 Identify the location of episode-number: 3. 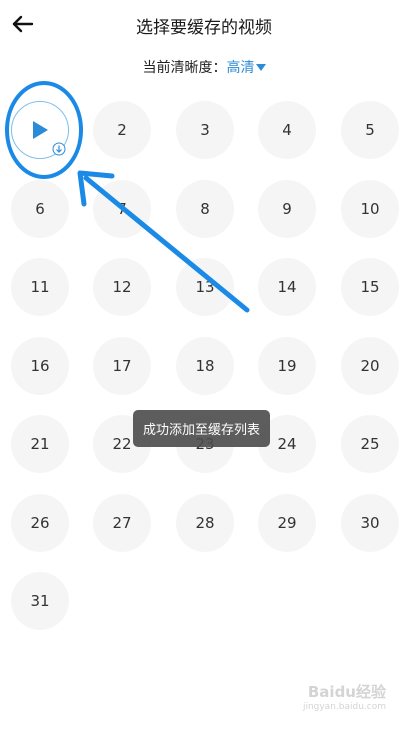
(205, 130).